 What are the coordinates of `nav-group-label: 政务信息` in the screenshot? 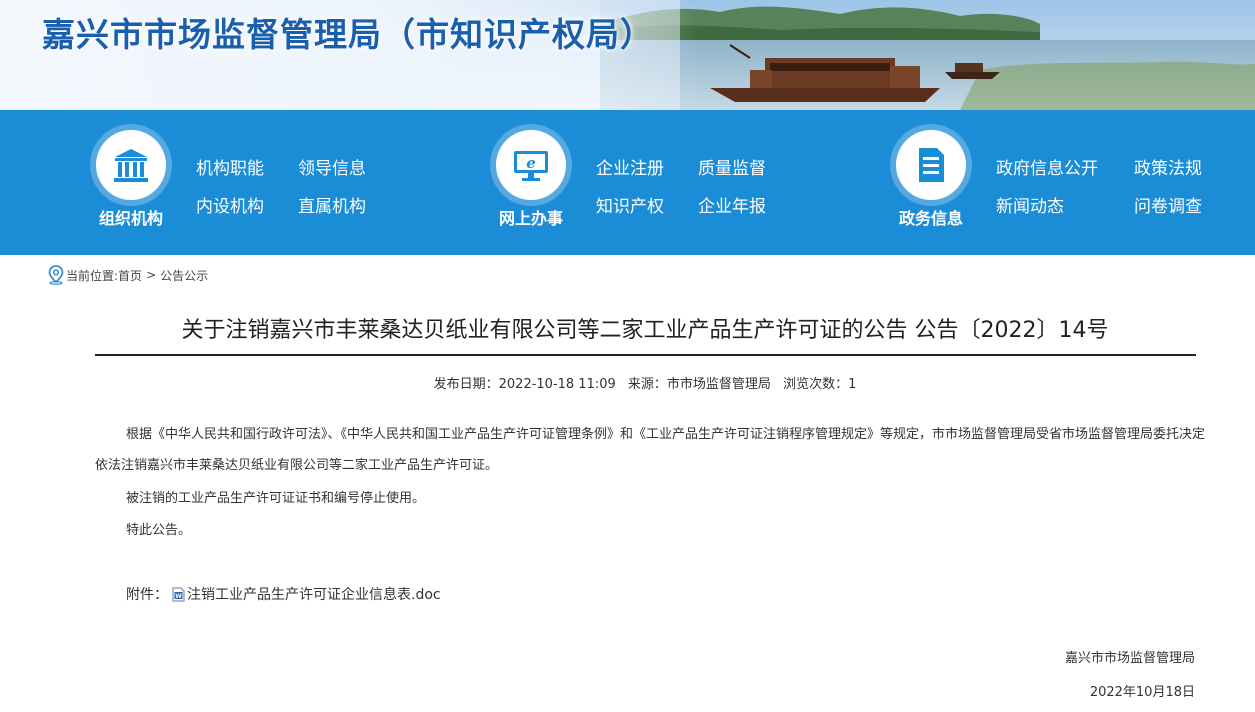 It's located at (931, 217).